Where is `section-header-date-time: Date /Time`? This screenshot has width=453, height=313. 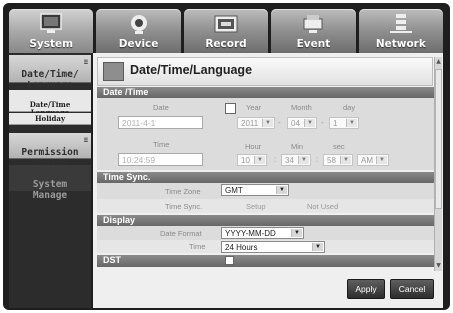 section-header-date-time: Date /Time is located at coordinates (265, 92).